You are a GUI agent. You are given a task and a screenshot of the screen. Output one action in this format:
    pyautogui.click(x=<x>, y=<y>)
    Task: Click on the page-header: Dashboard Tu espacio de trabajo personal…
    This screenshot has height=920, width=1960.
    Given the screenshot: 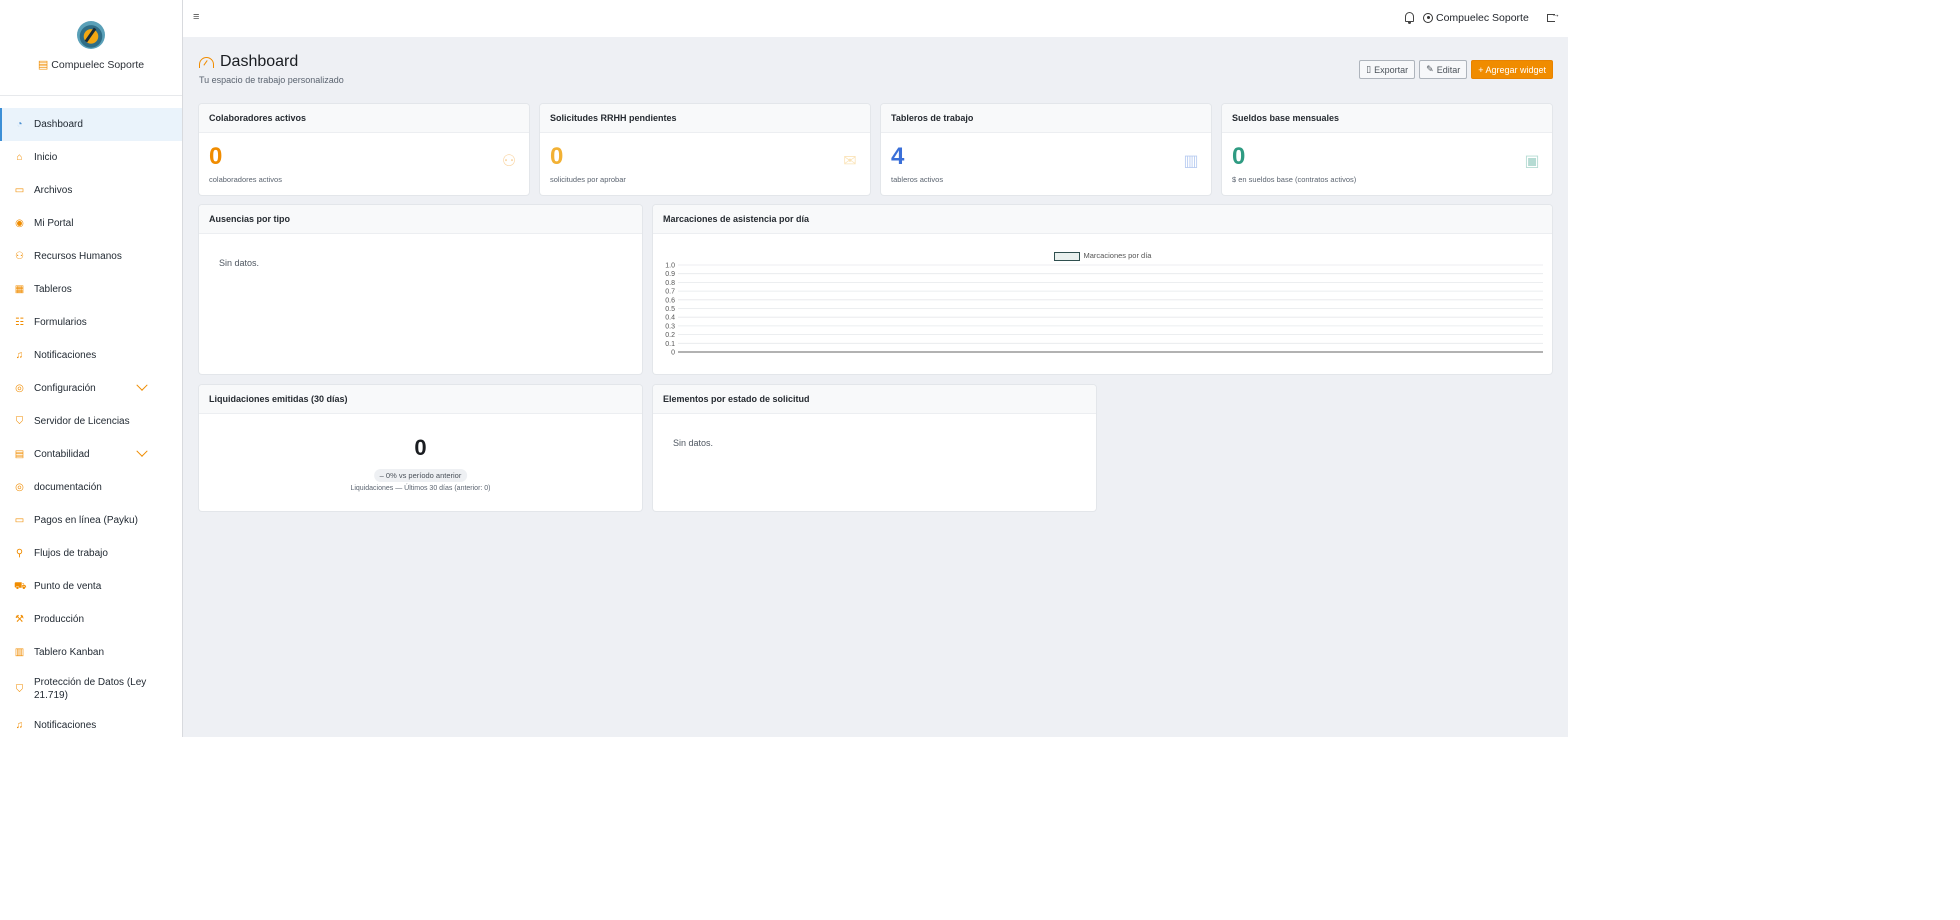 What is the action you would take?
    pyautogui.click(x=271, y=69)
    